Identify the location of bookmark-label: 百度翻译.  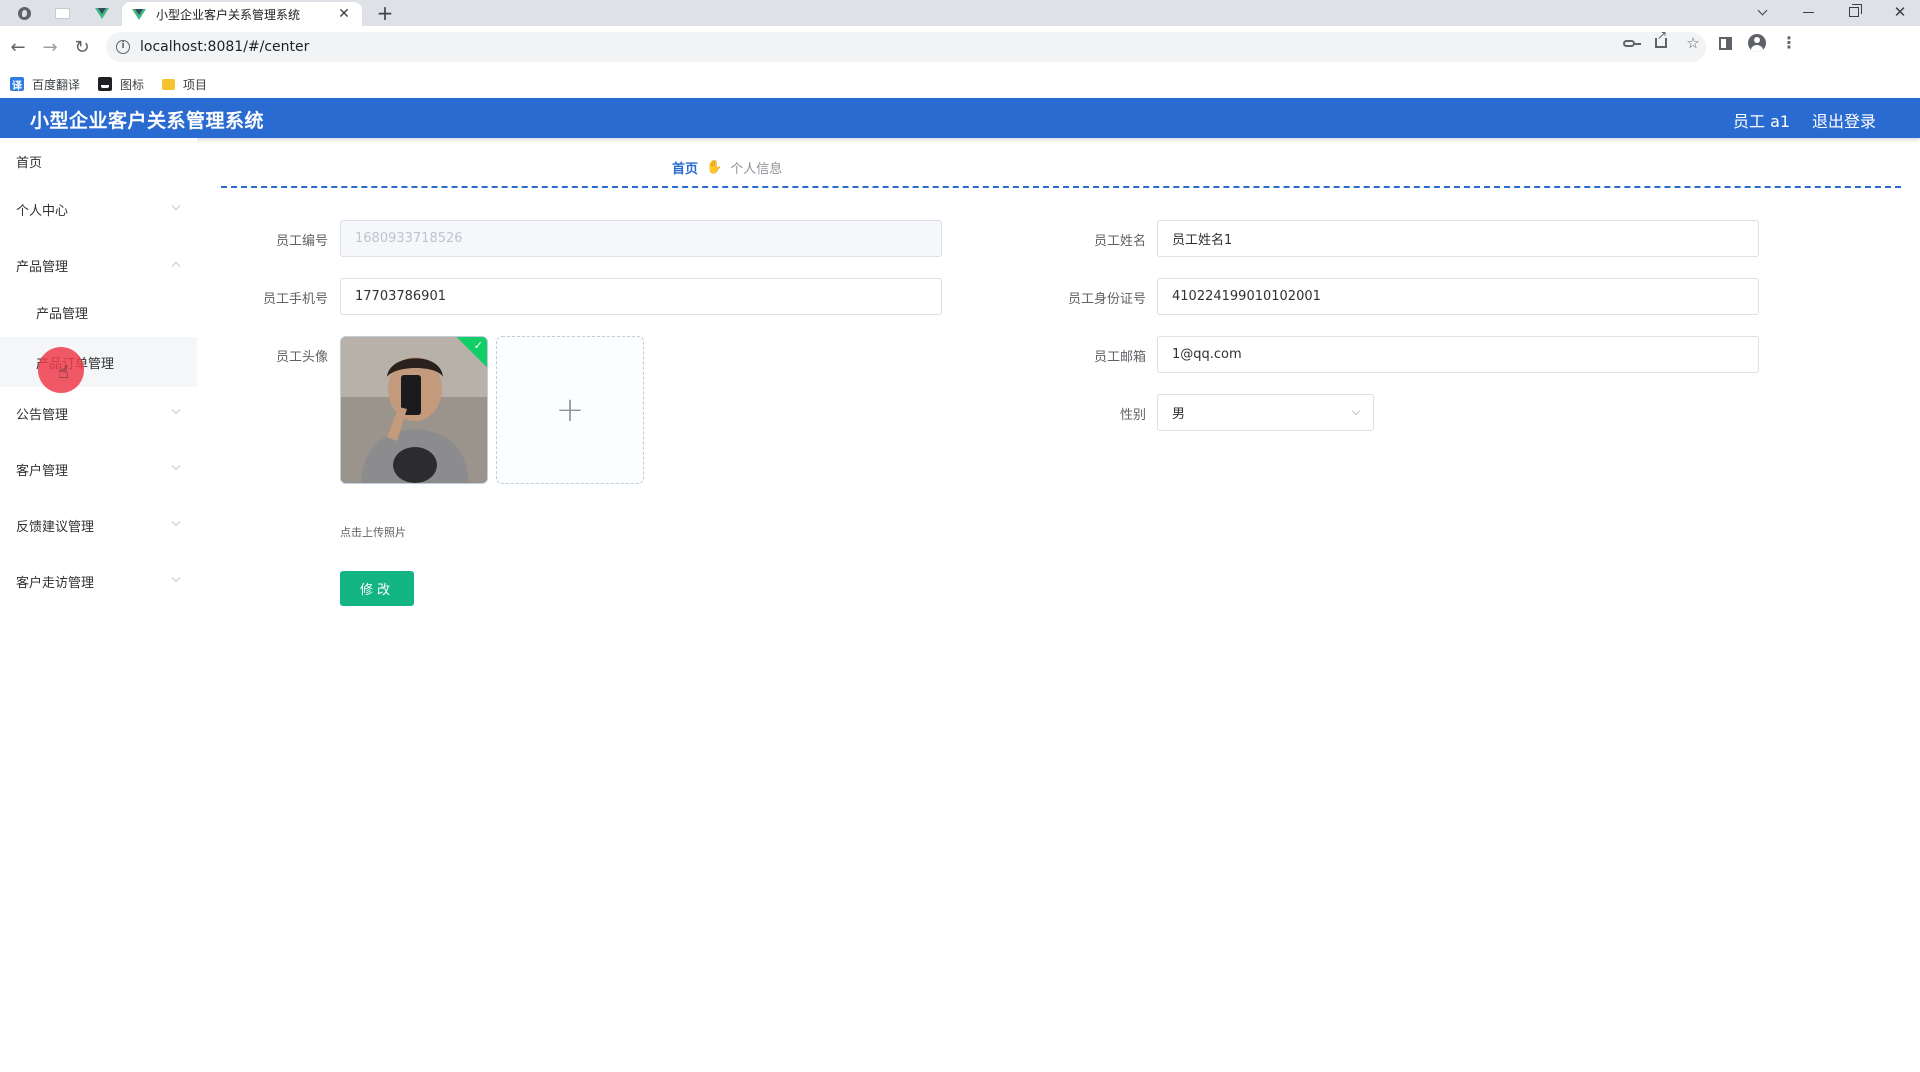
(56, 84).